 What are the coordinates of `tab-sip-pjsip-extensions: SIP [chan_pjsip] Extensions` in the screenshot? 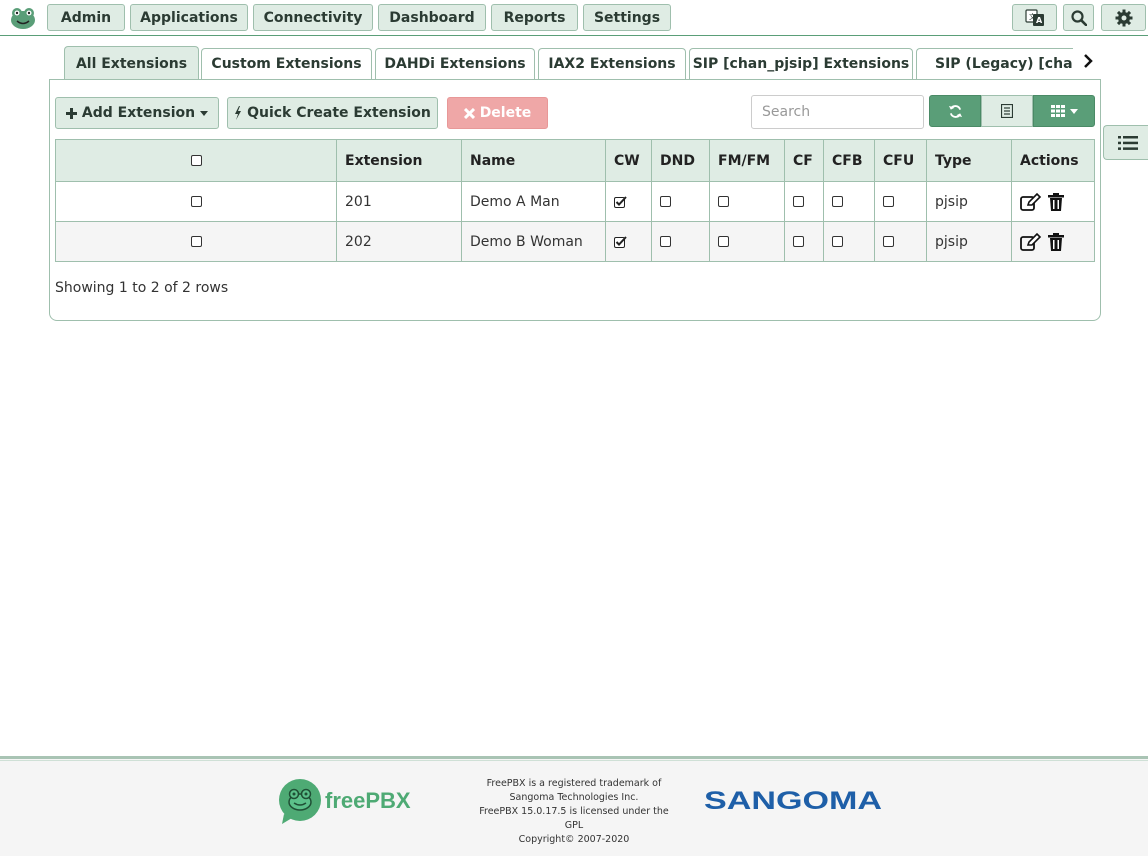 It's located at (801, 63).